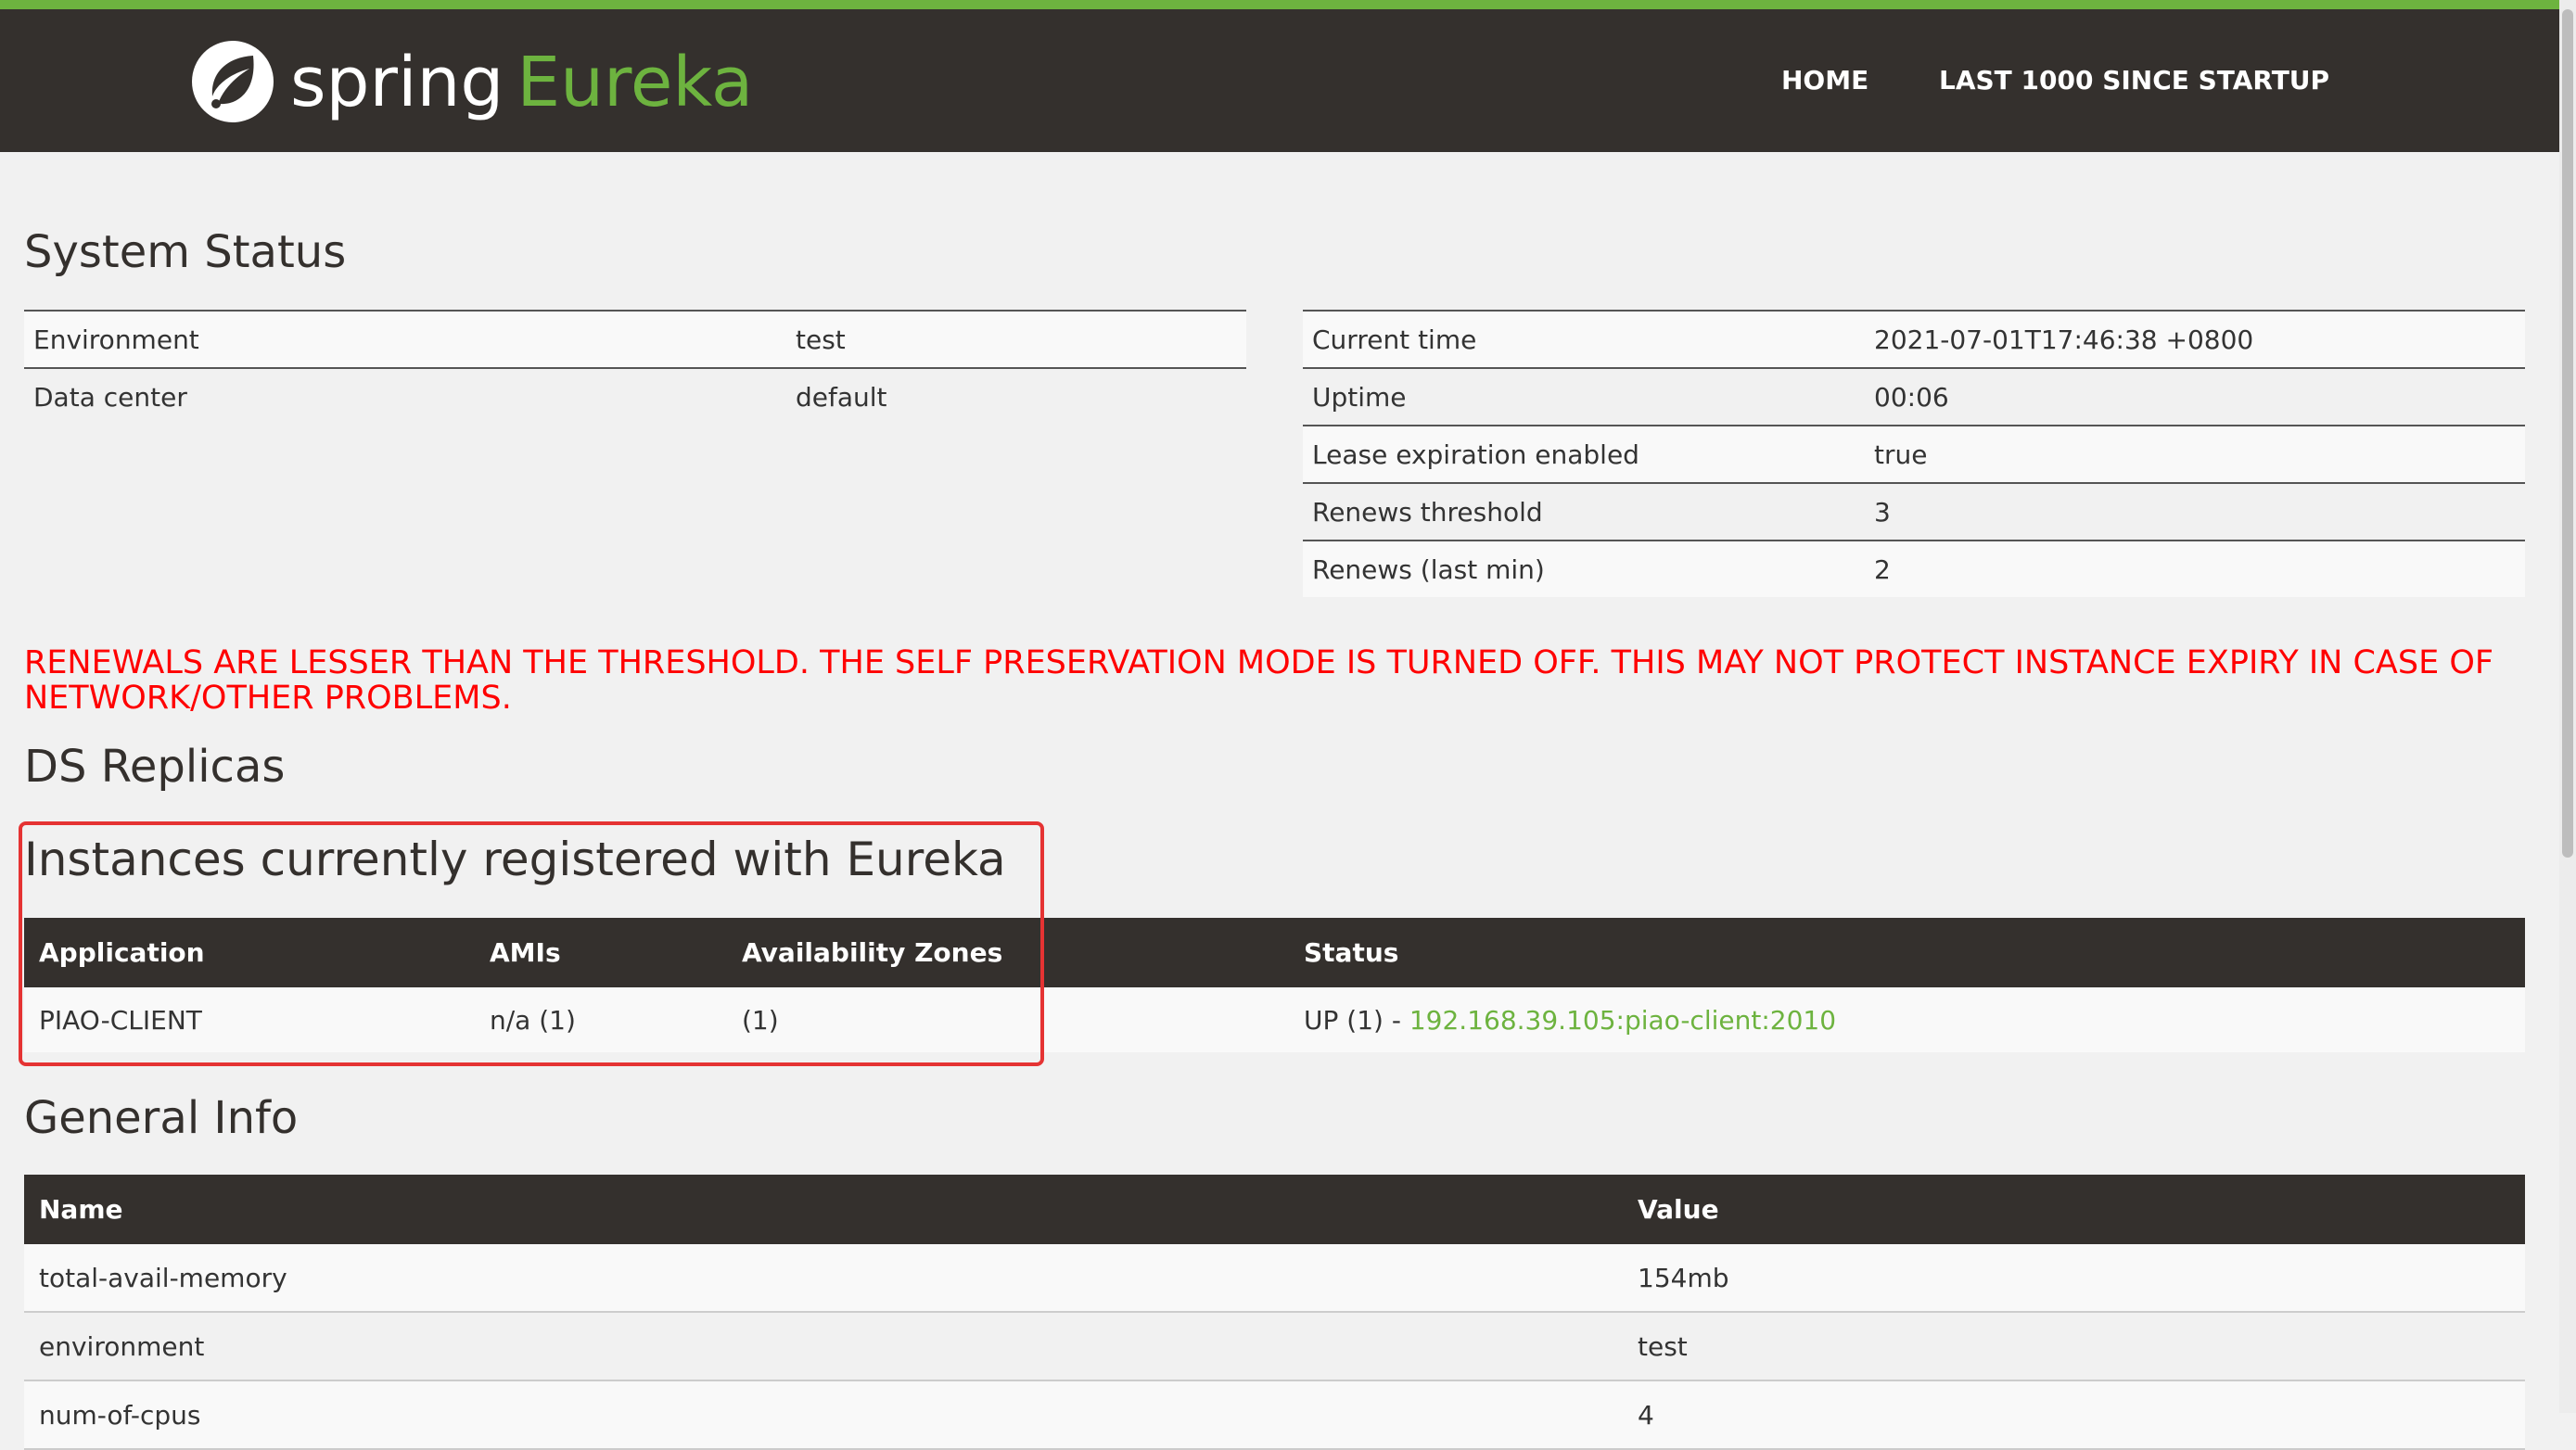  Describe the element at coordinates (1288, 4) in the screenshot. I see `top-accent-bar` at that location.